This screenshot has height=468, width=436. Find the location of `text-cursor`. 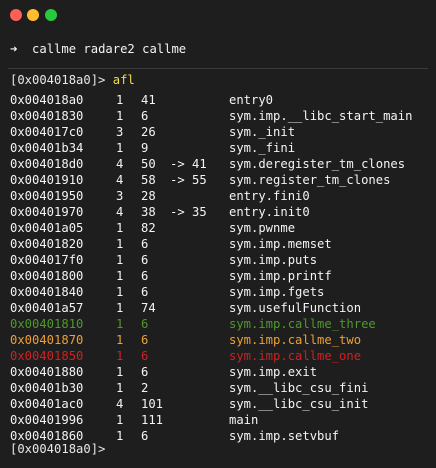

text-cursor is located at coordinates (108, 448).